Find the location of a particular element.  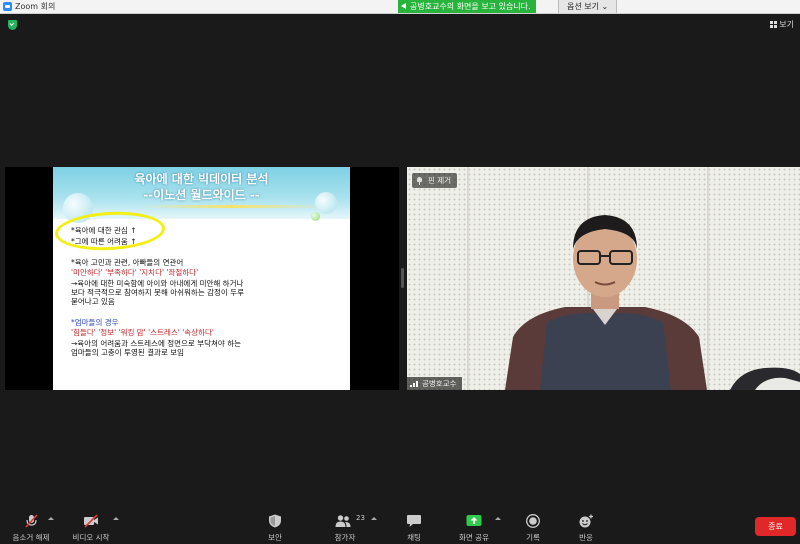

screen-share-banner-text: 공병호교수의 화면을 보고 있습니다. is located at coordinates (470, 6).